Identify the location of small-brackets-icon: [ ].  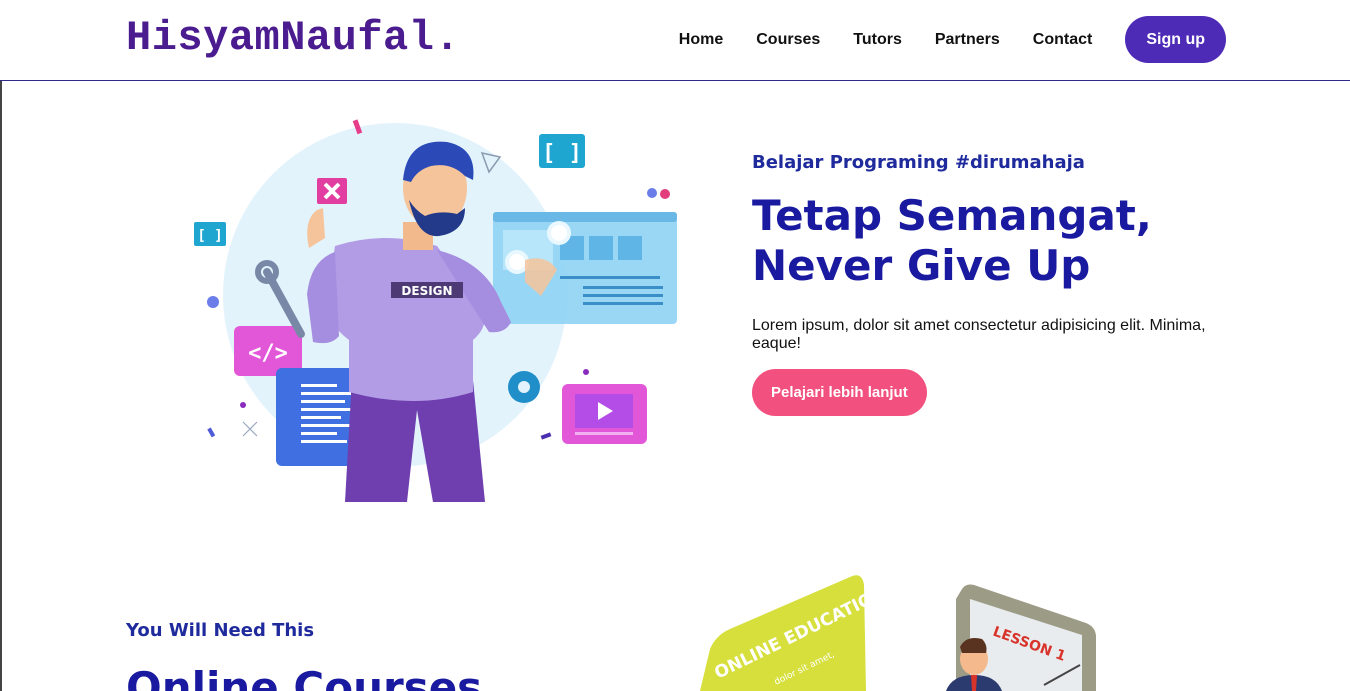
(210, 234).